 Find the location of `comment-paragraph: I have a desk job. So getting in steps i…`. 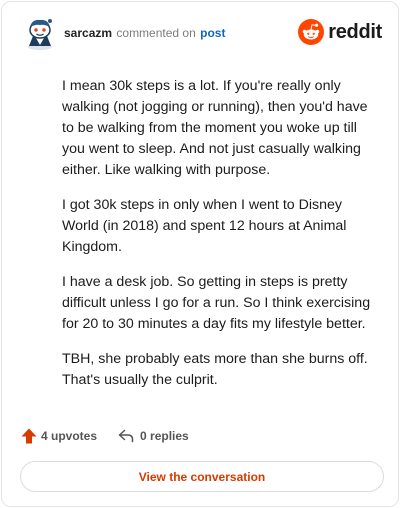

comment-paragraph: I have a desk job. So getting in steps i… is located at coordinates (216, 303).